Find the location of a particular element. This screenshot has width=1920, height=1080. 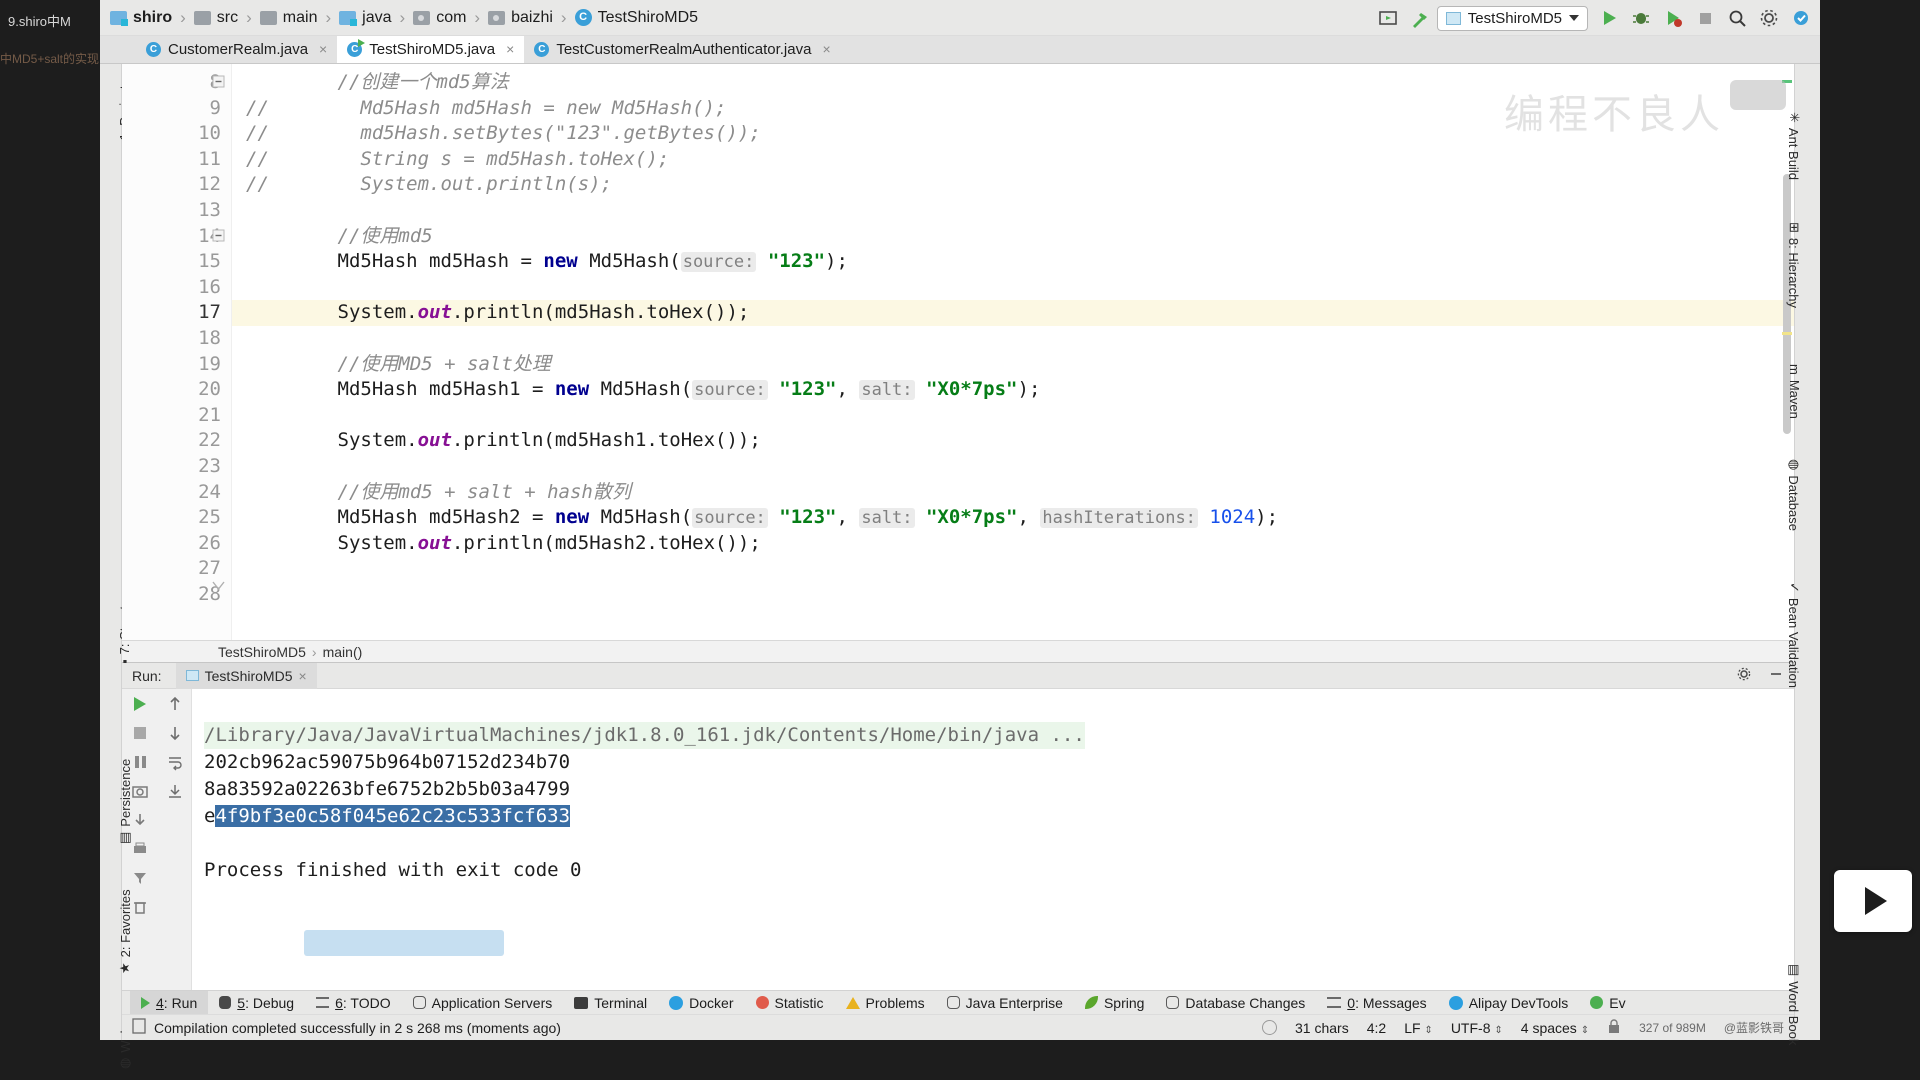

scroll-up-icon is located at coordinates (175, 704).